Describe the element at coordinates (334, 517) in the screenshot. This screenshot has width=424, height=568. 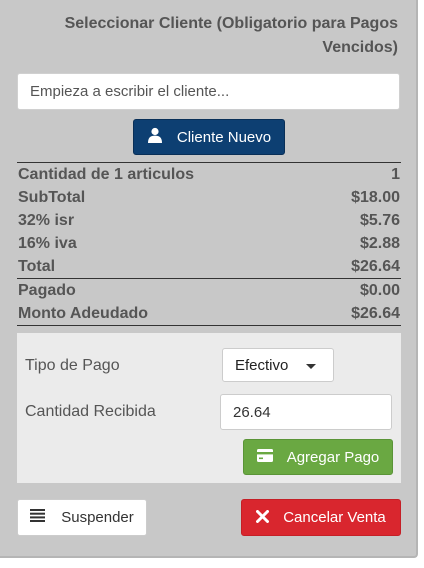
I see `cancel-sale-label: Cancelar Venta` at that location.